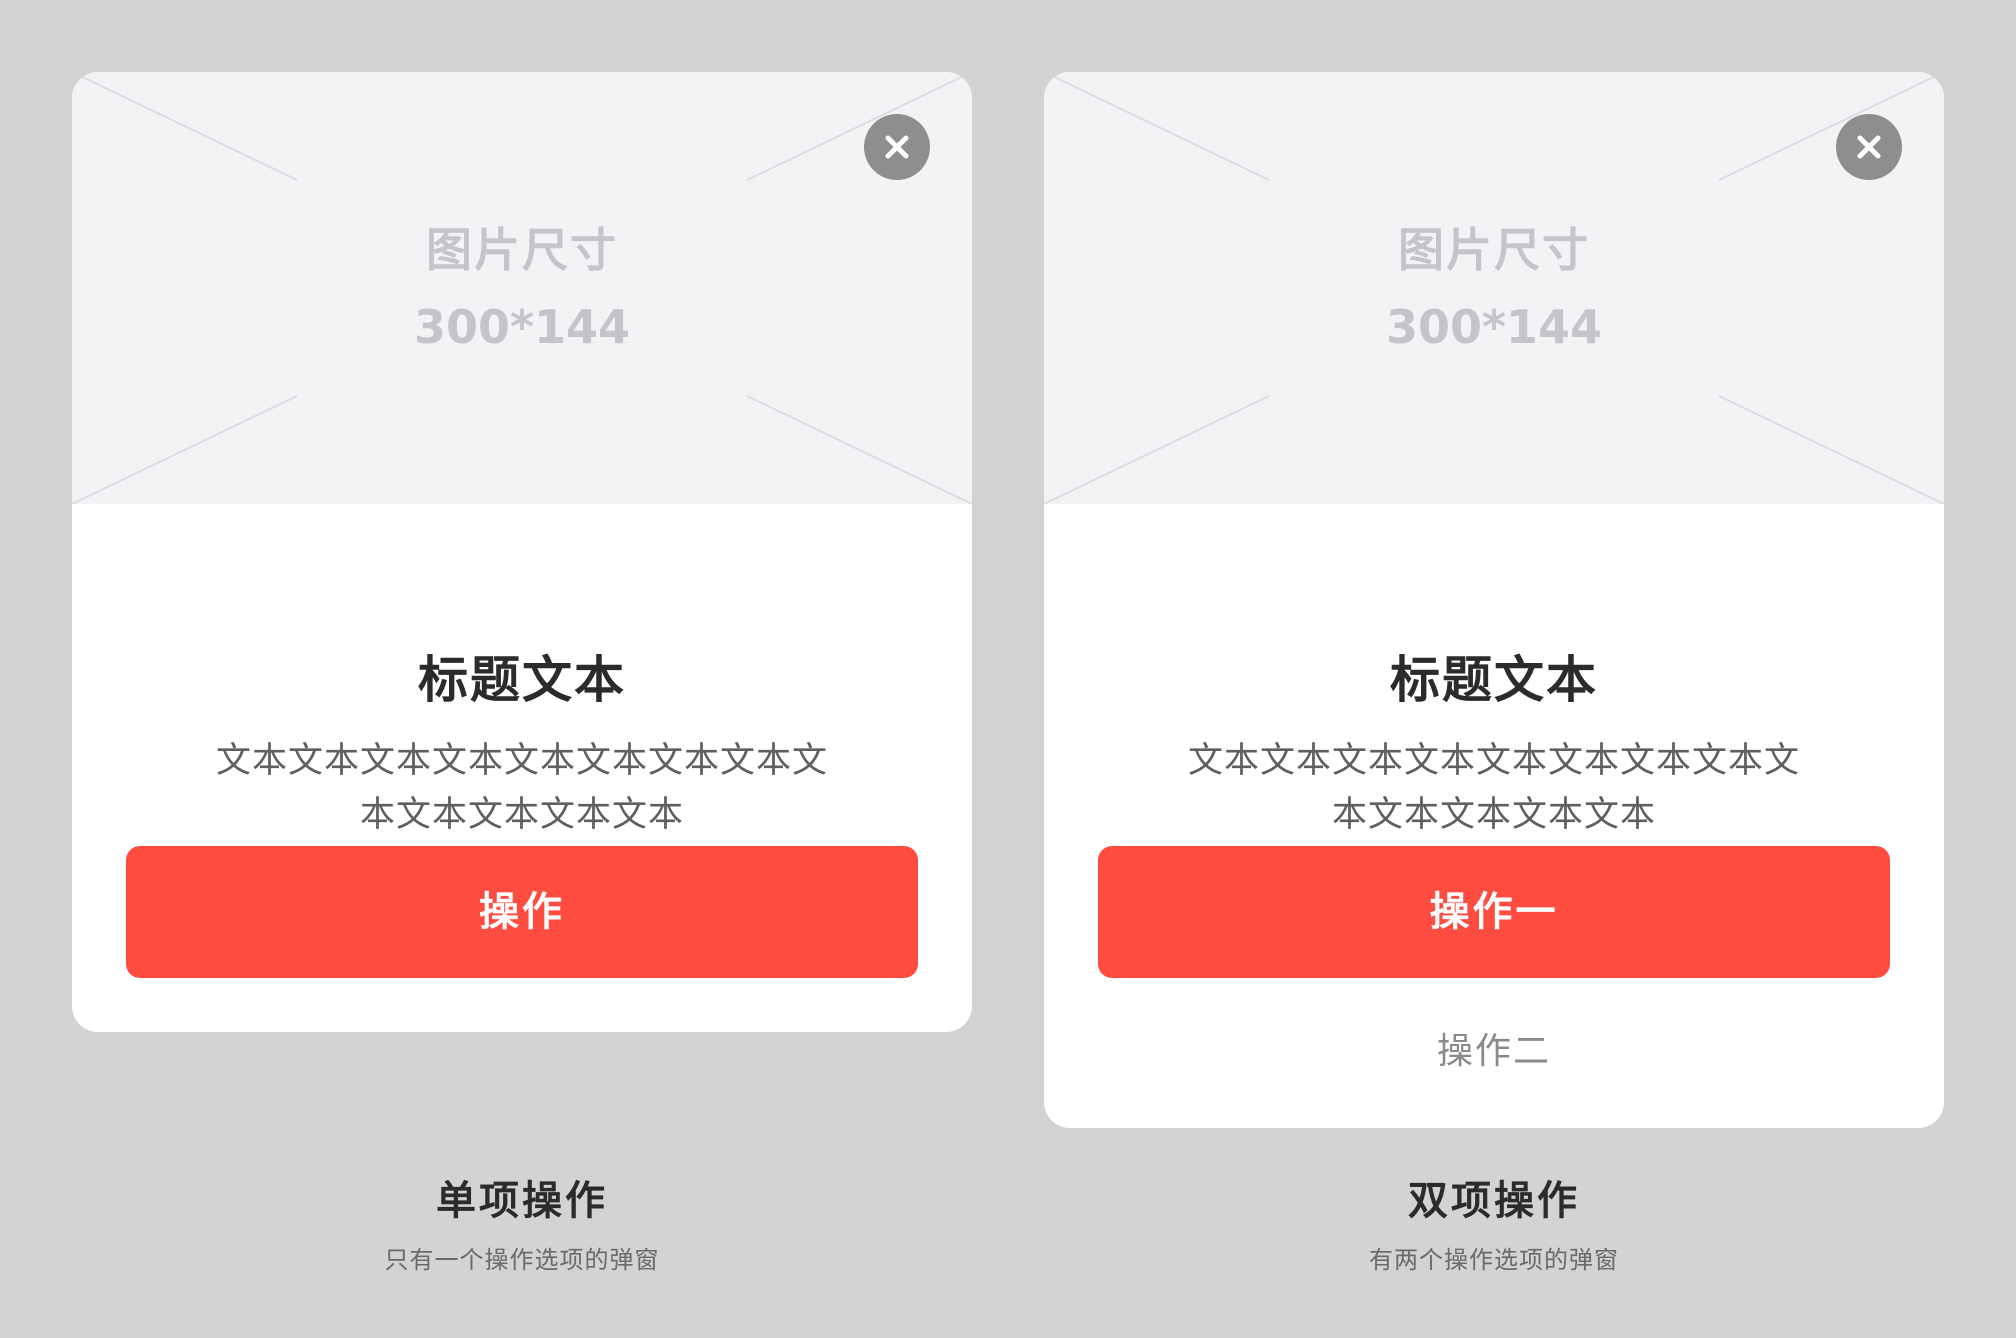  Describe the element at coordinates (1494, 912) in the screenshot. I see `primary-action-button: 操作一` at that location.